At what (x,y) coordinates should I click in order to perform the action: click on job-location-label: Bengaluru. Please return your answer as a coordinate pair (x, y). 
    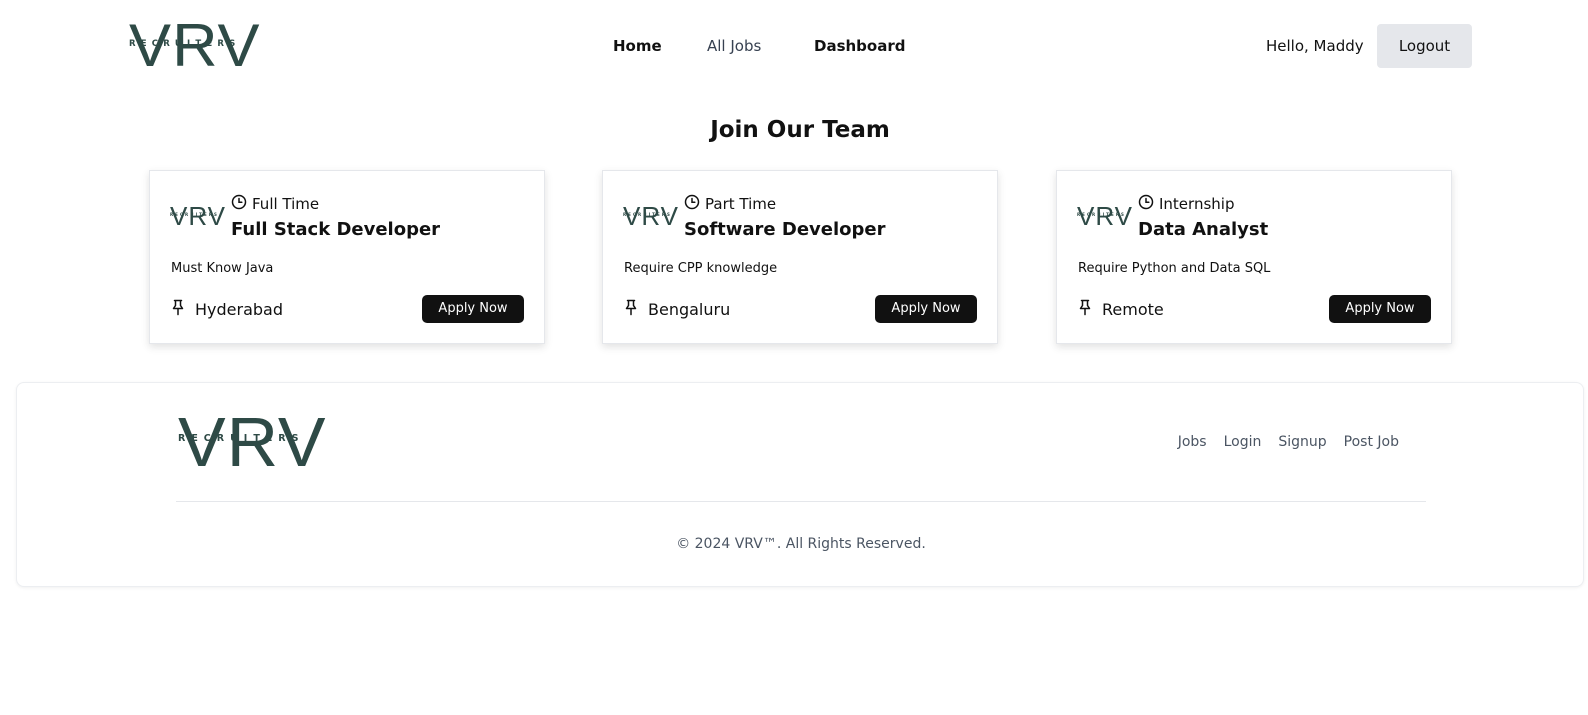
    Looking at the image, I should click on (689, 309).